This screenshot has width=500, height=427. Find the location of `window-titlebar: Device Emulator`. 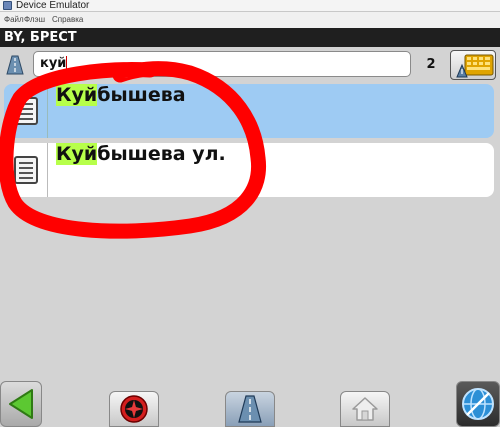

window-titlebar: Device Emulator is located at coordinates (250, 6).